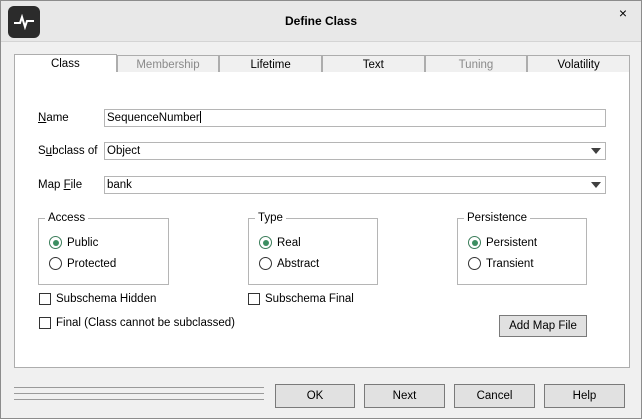 Image resolution: width=642 pixels, height=419 pixels. Describe the element at coordinates (103, 248) in the screenshot. I see `access-group: Access Public Protected` at that location.